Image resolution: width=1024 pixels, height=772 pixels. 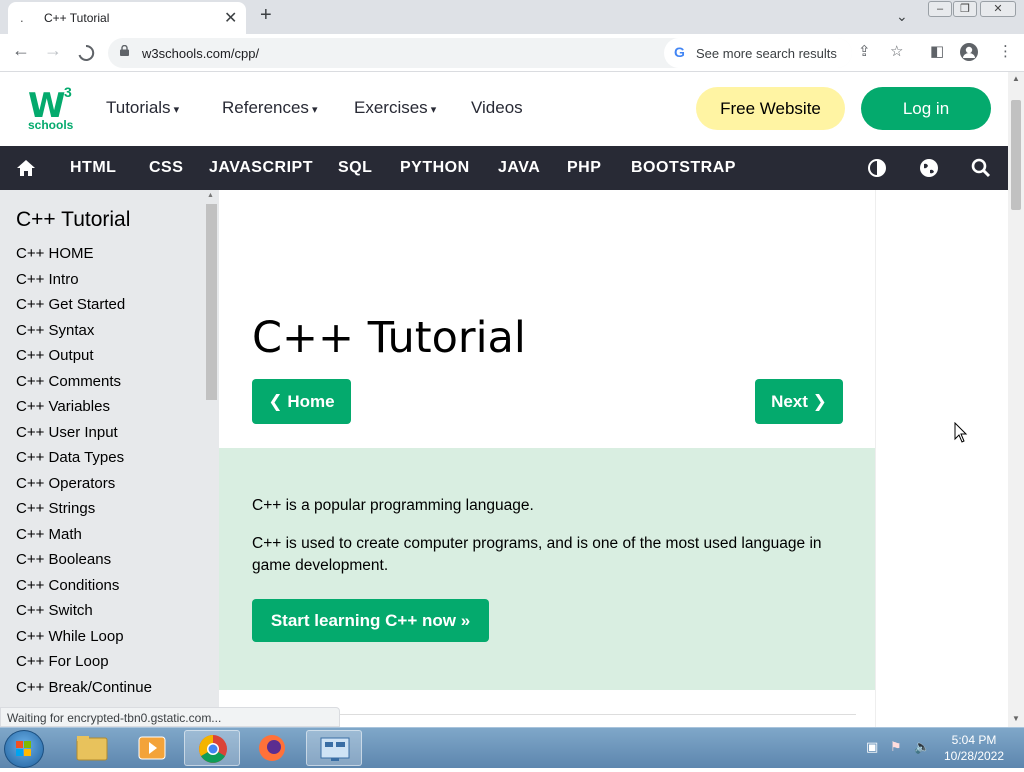 What do you see at coordinates (84, 640) in the screenshot?
I see `sidebar-item: C++ While Loop` at bounding box center [84, 640].